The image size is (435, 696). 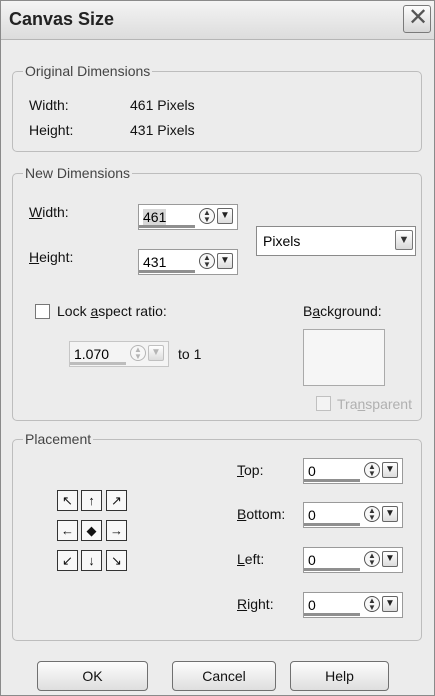 What do you see at coordinates (312, 471) in the screenshot?
I see `top-value: 0` at bounding box center [312, 471].